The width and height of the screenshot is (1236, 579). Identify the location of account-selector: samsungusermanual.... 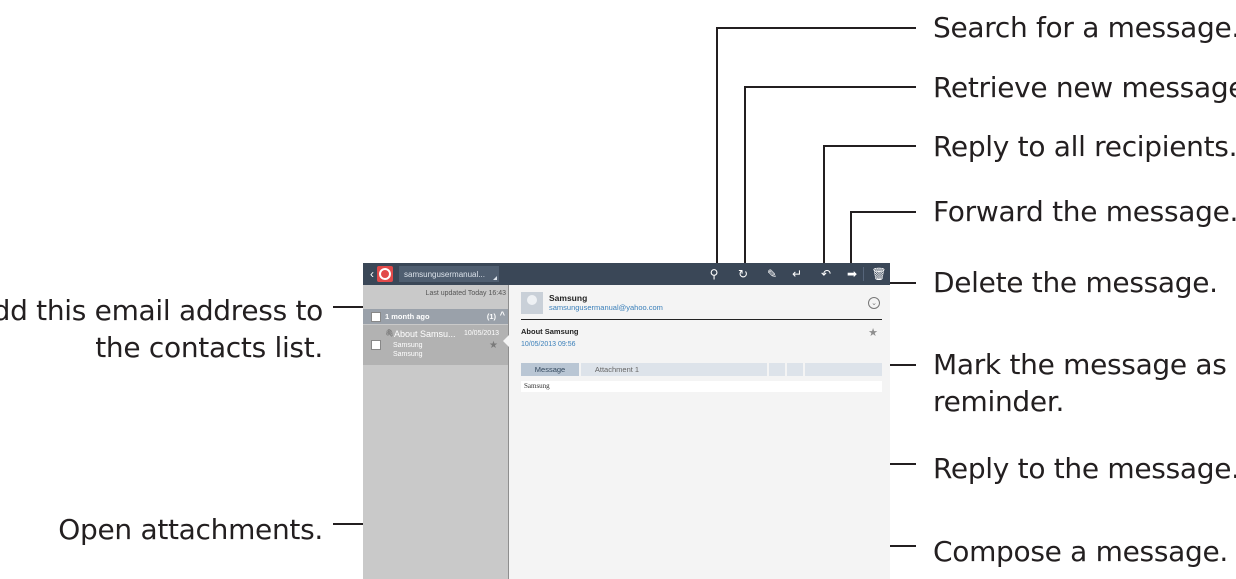
(449, 274).